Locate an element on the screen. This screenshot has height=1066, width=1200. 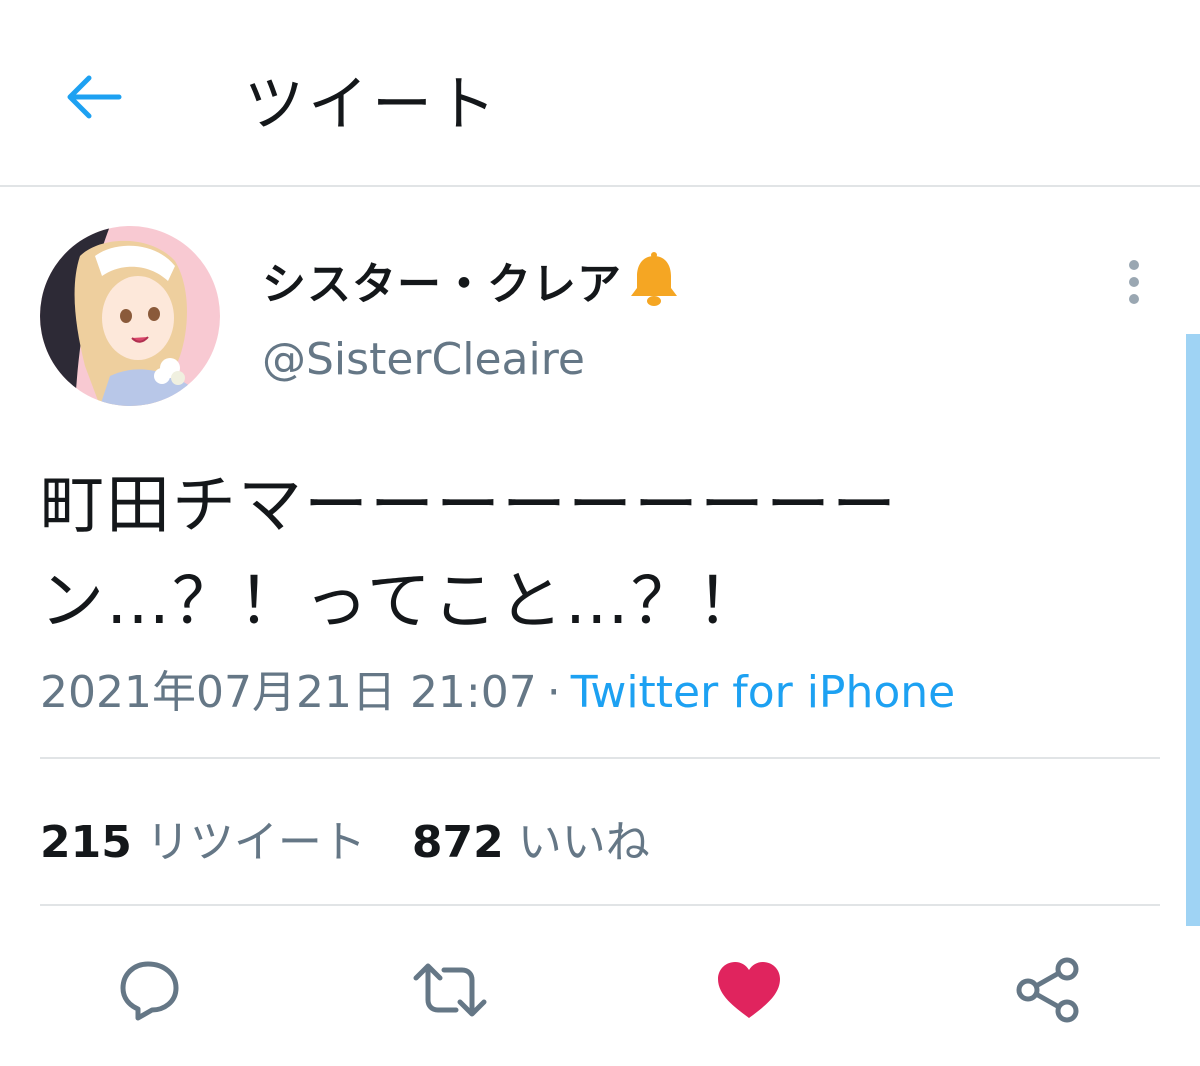
share-button is located at coordinates (1048, 990).